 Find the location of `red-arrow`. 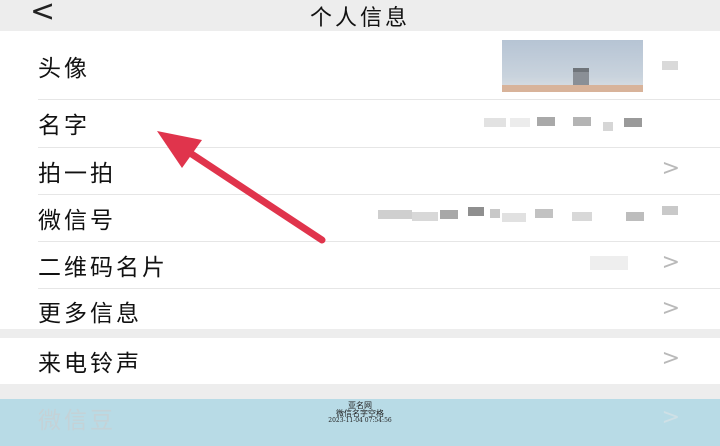

red-arrow is located at coordinates (241, 187).